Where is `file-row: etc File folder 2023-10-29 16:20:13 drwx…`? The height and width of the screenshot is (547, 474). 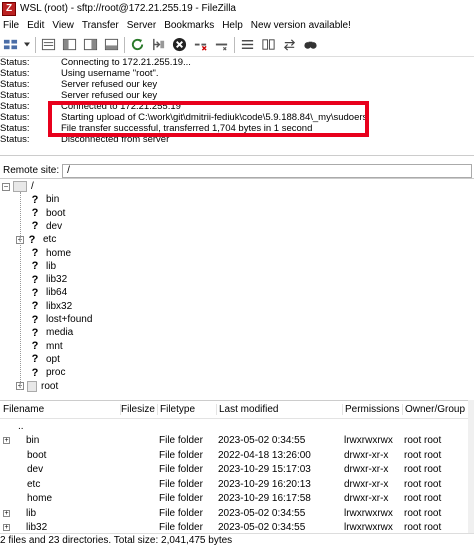
file-row: etc File folder 2023-10-29 16:20:13 drwx… is located at coordinates (237, 484).